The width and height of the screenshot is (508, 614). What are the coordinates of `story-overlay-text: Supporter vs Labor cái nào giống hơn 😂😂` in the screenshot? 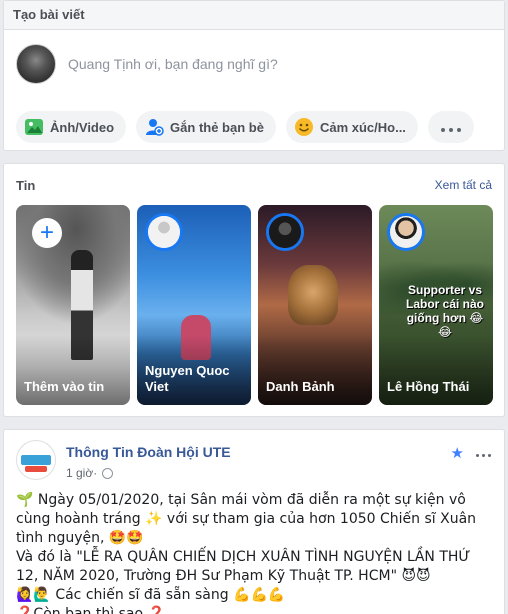 It's located at (445, 311).